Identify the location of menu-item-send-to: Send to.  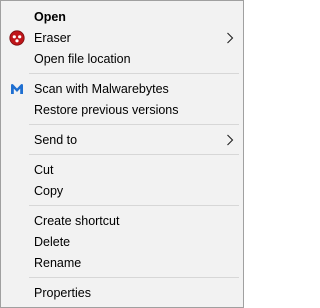
(122, 140).